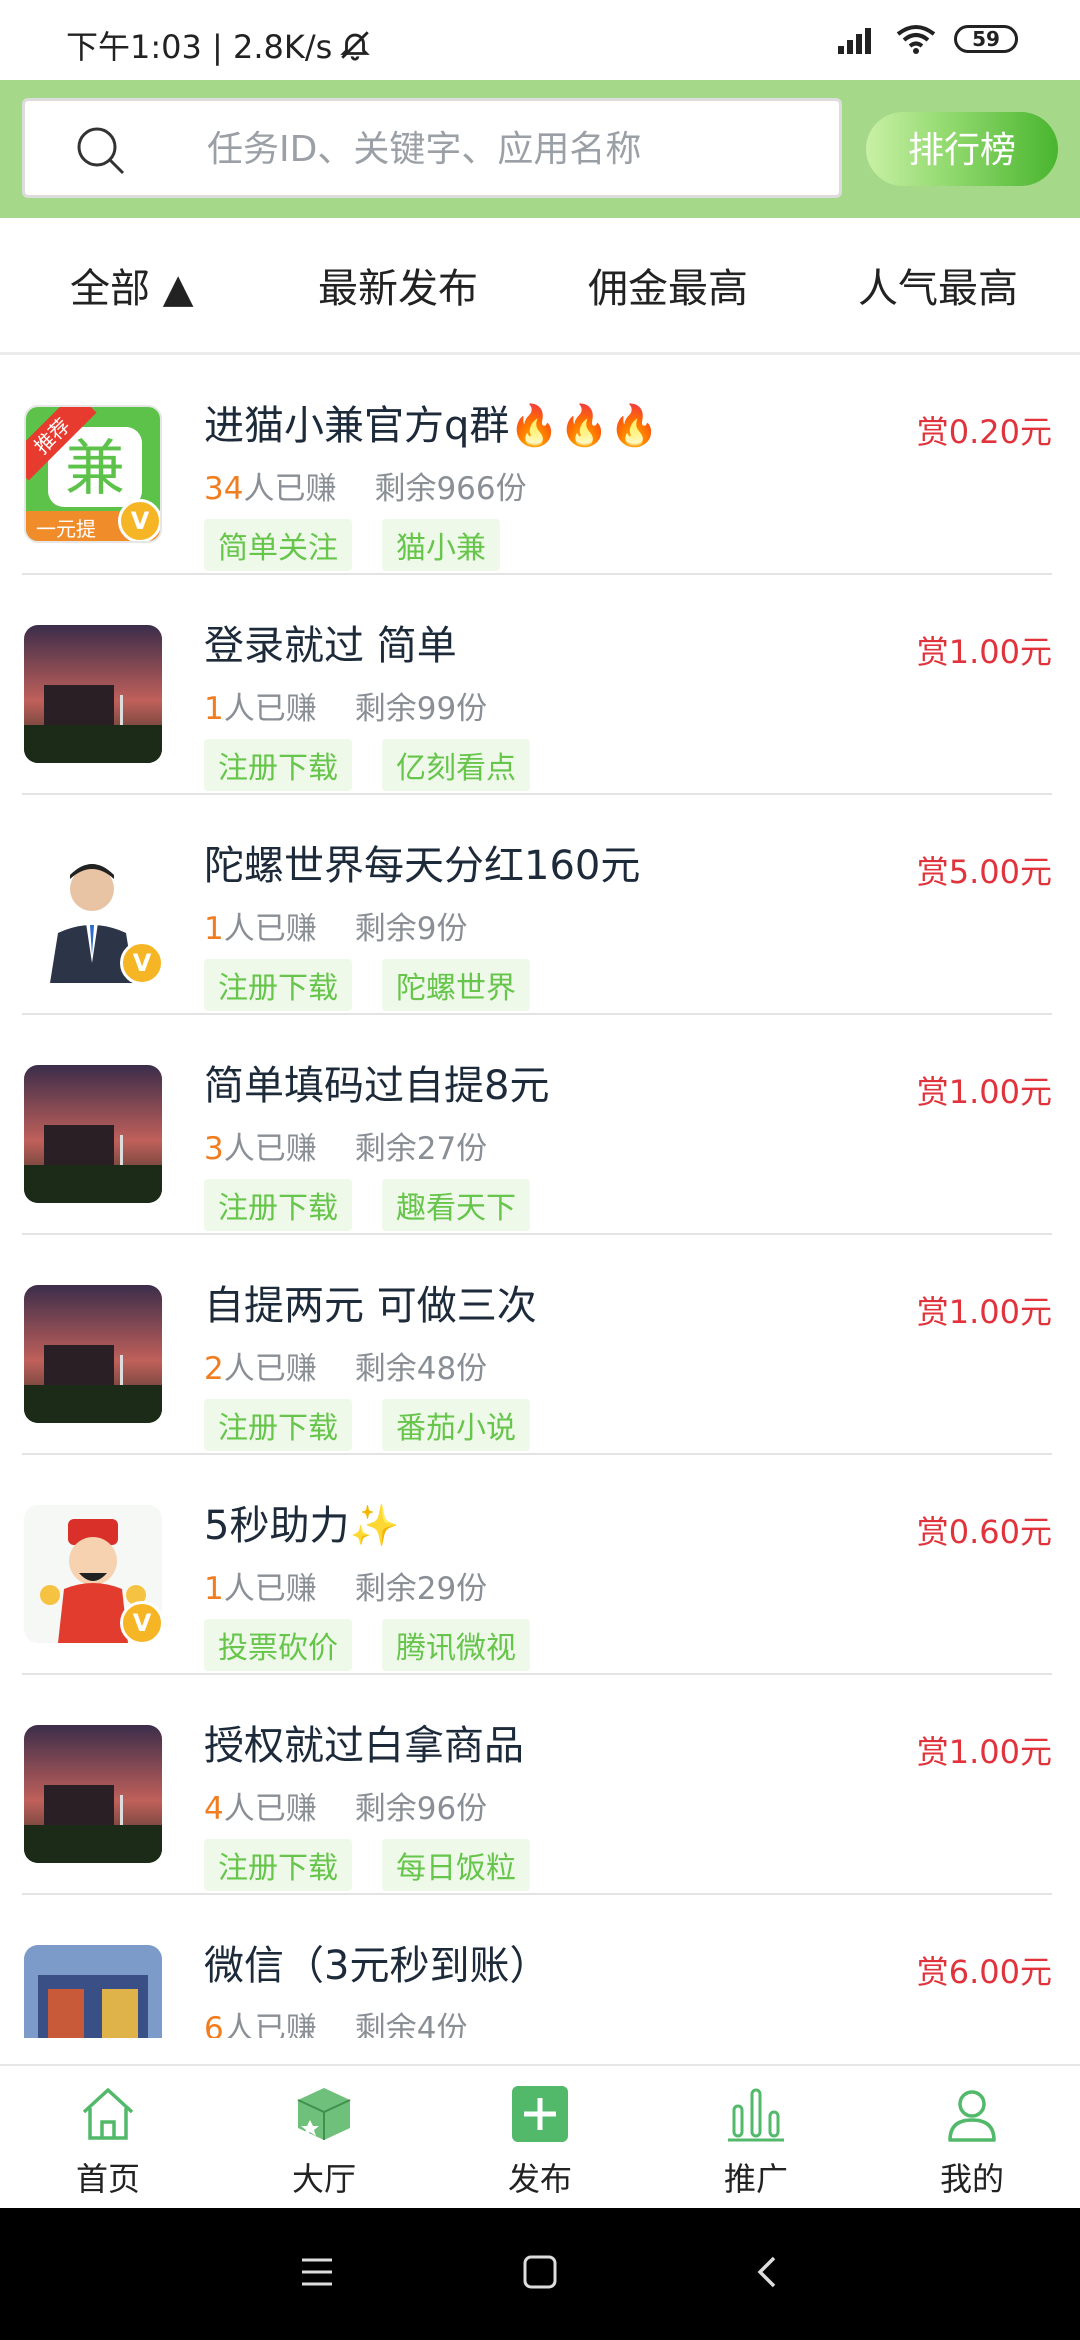 The height and width of the screenshot is (2340, 1080). I want to click on task-reward: 赏0.60元, so click(984, 1532).